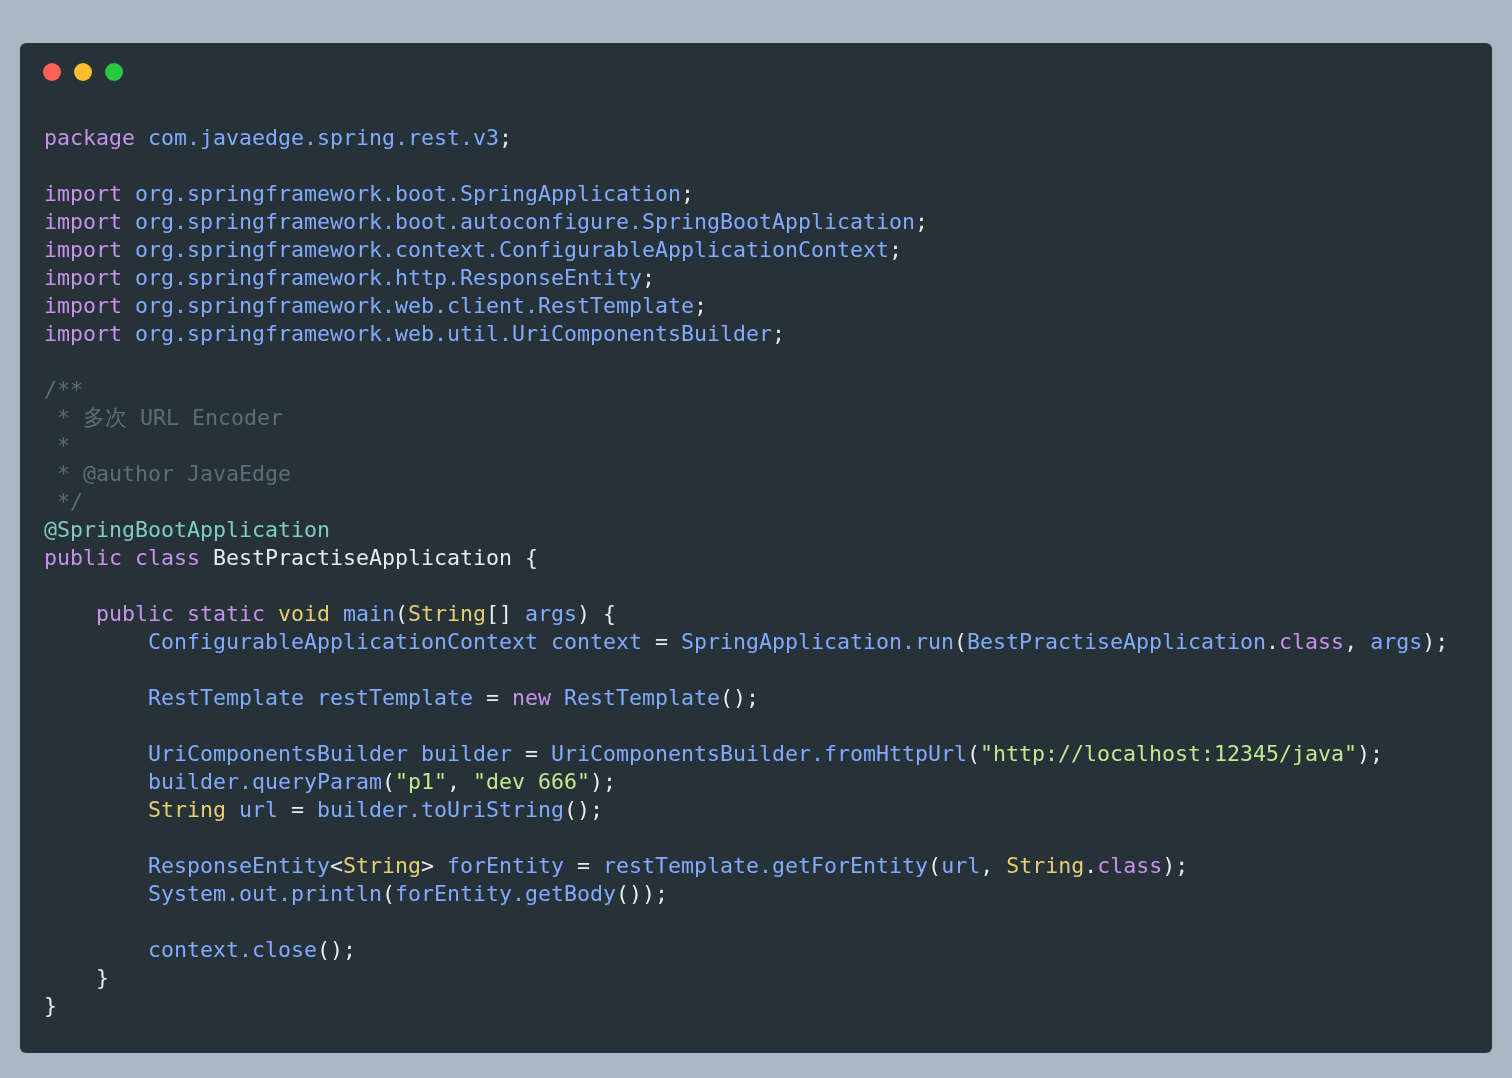 The width and height of the screenshot is (1512, 1078). What do you see at coordinates (356, 613) in the screenshot?
I see `code-line: public static void main(String[] args) {` at bounding box center [356, 613].